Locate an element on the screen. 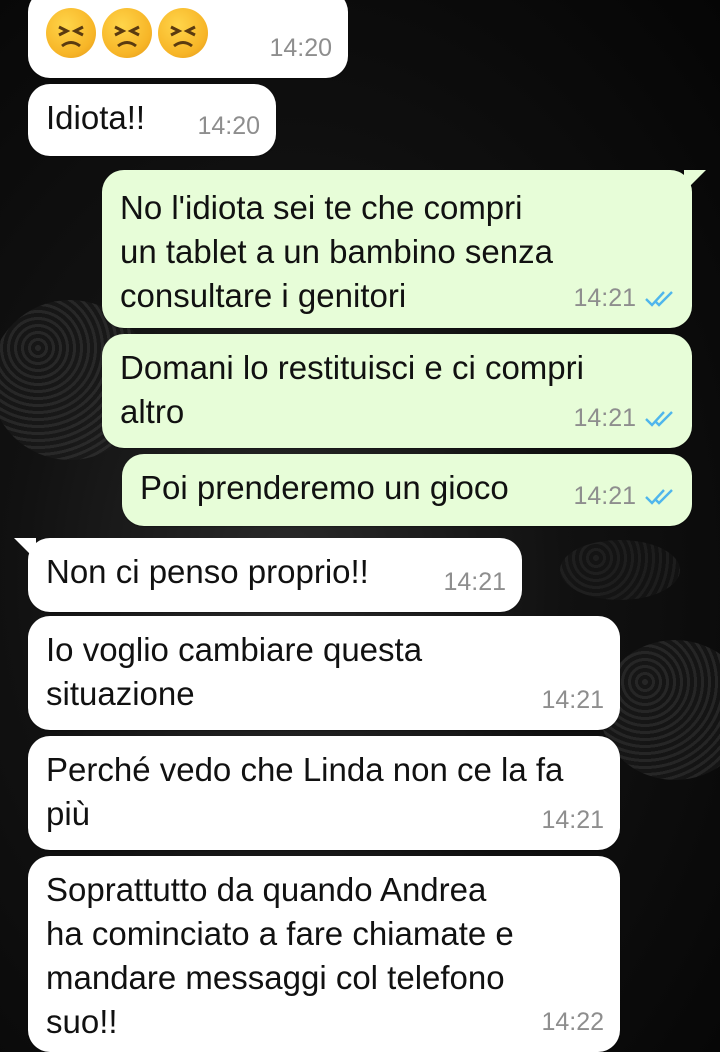 Image resolution: width=720 pixels, height=1052 pixels. incoming-message-bubble: Idiota!! 14:20 is located at coordinates (152, 120).